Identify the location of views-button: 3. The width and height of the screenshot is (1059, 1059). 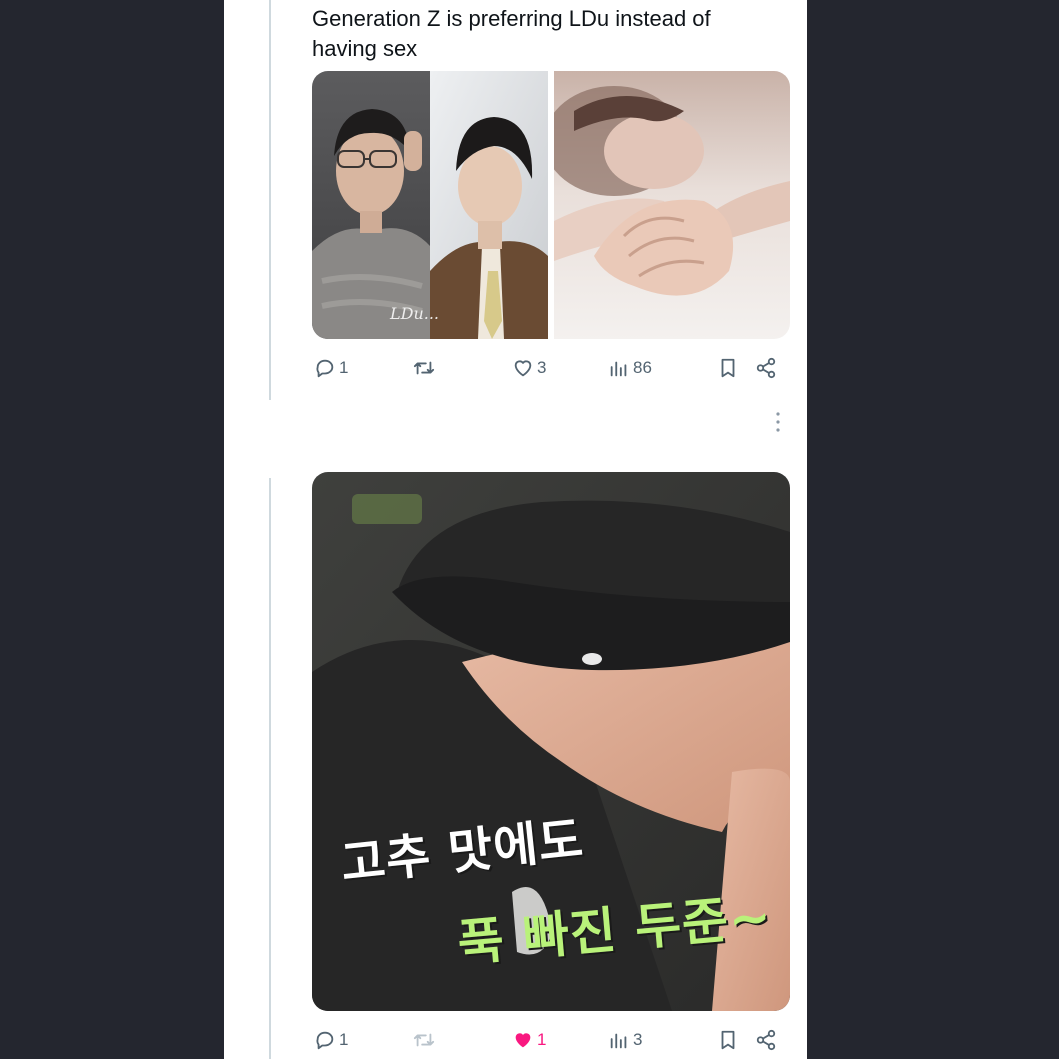
(625, 1040).